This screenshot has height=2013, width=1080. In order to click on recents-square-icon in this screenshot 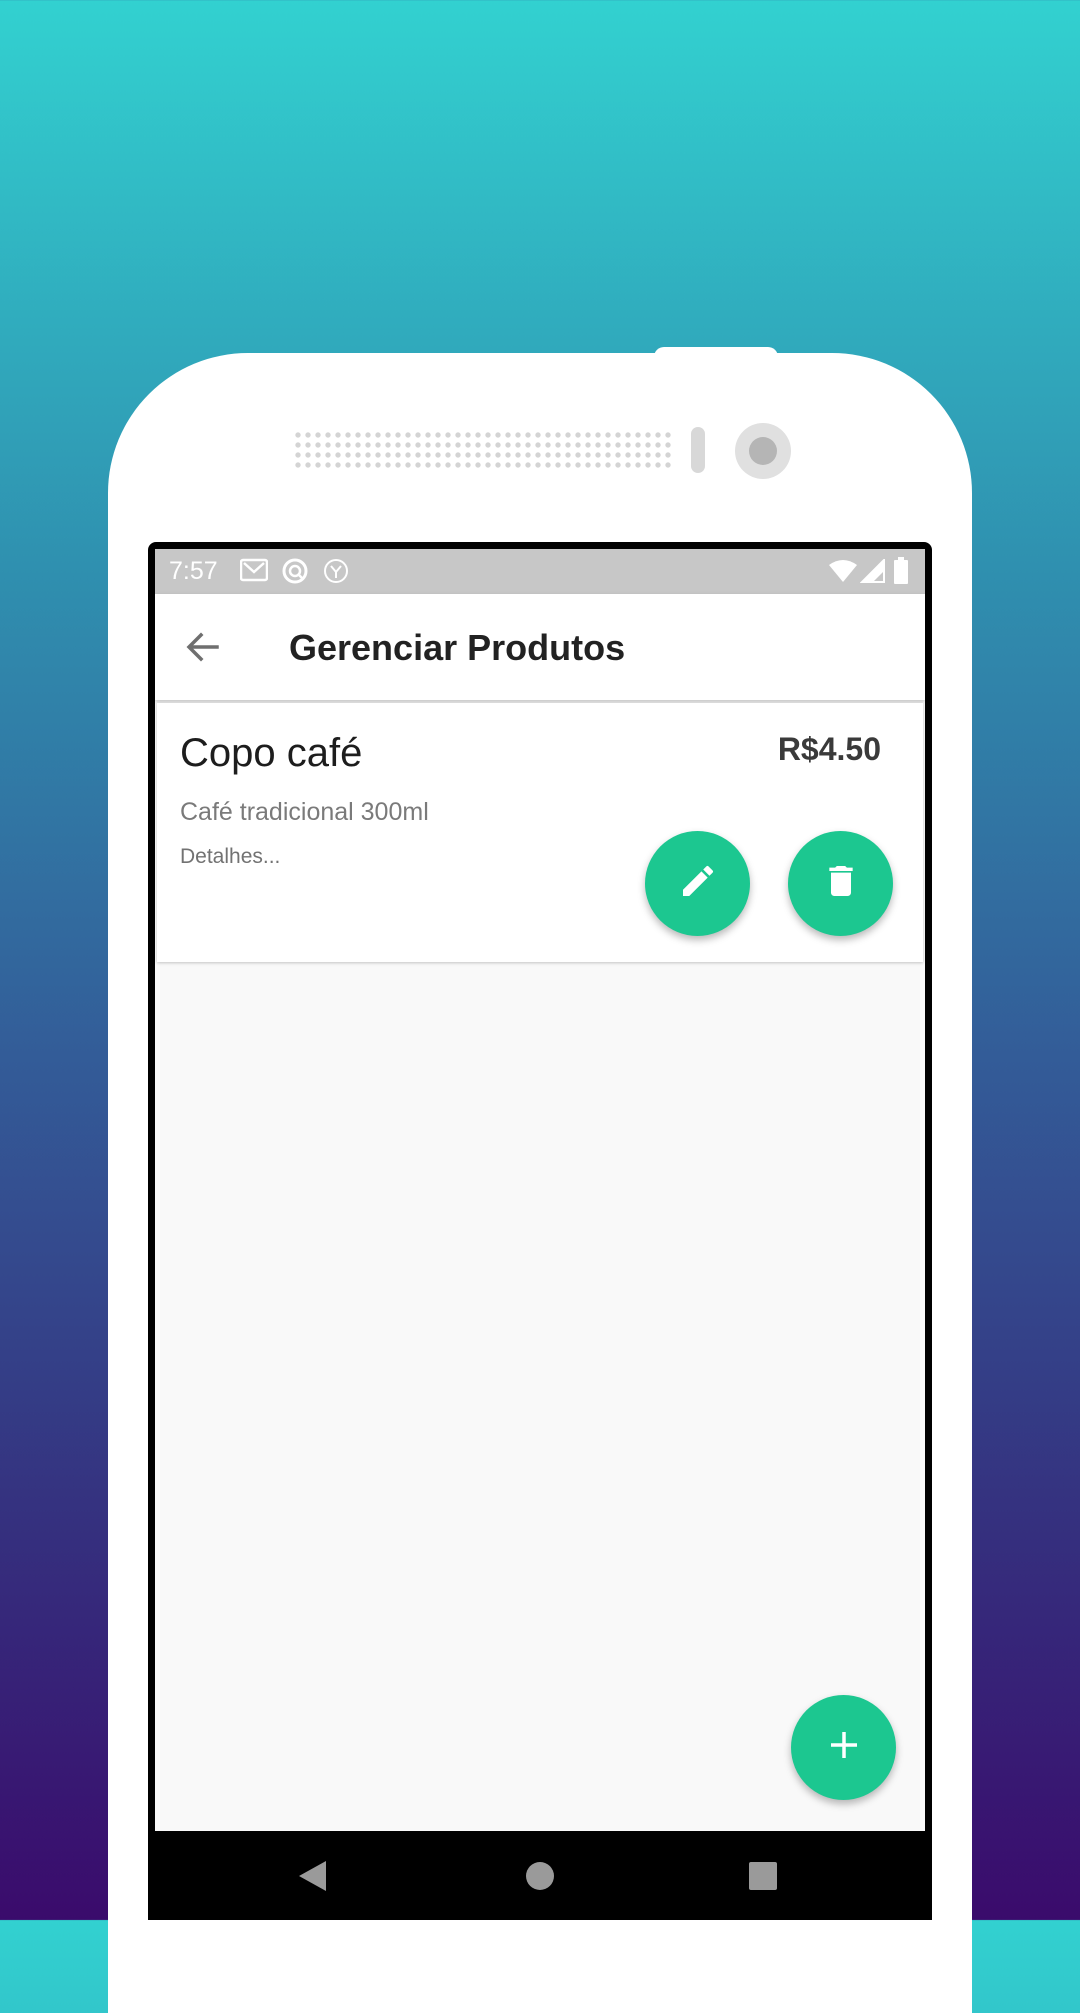, I will do `click(763, 1878)`.